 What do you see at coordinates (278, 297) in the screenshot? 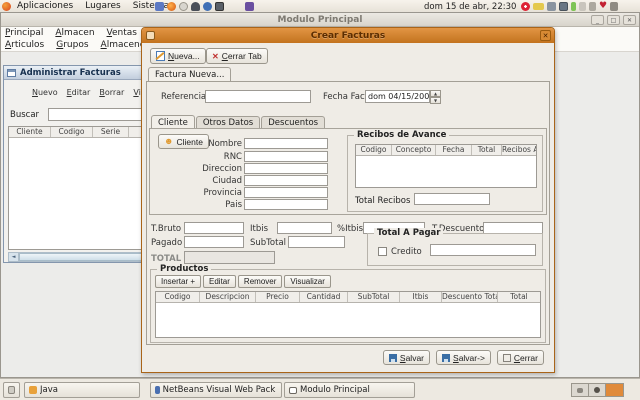
I see `column-header: Precio` at bounding box center [278, 297].